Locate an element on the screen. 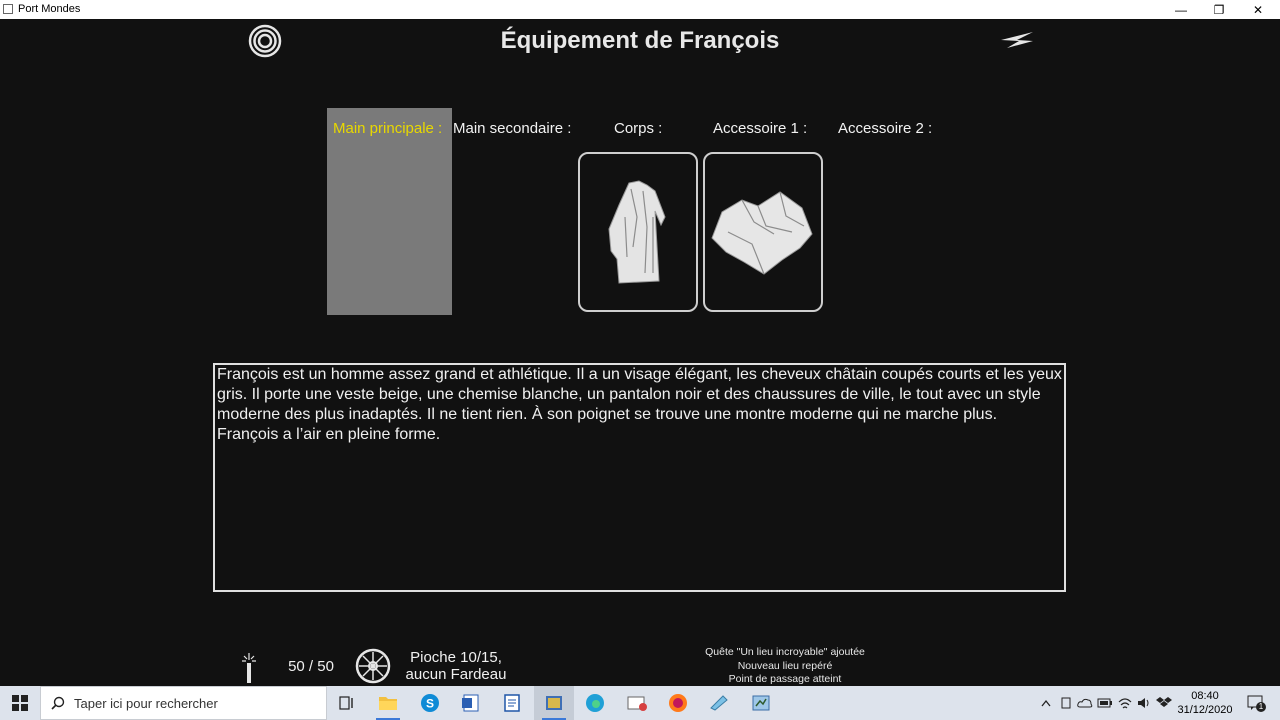 The image size is (1280, 720). taskbar-clock: 08:40 31/12/2020 is located at coordinates (1205, 703).